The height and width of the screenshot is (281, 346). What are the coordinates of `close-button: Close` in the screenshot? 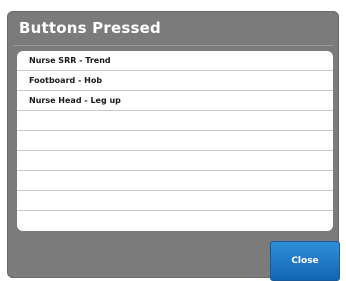 It's located at (305, 261).